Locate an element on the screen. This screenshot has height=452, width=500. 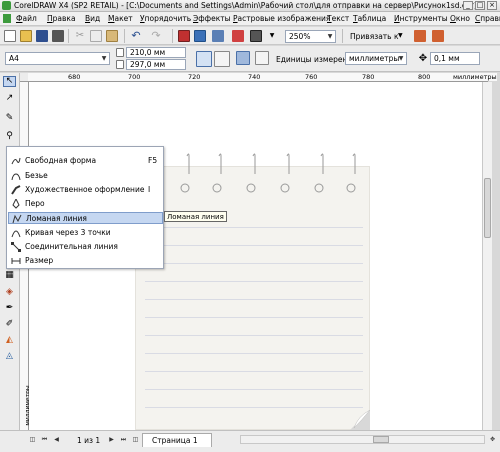
page-height-input: 297,0 мм is located at coordinates (156, 64).